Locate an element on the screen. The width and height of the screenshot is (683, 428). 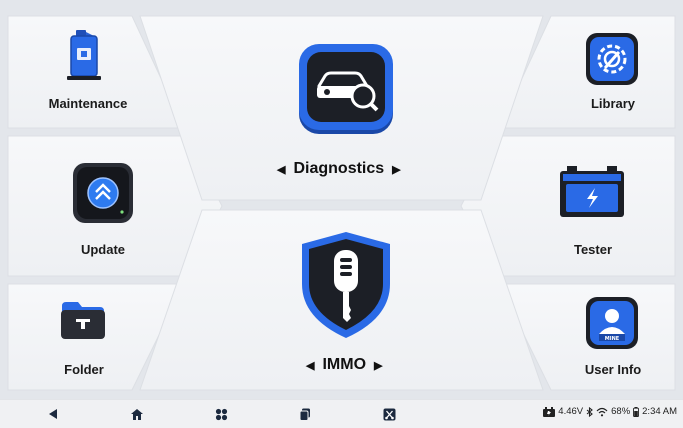
scissors-icon is located at coordinates (389, 414).